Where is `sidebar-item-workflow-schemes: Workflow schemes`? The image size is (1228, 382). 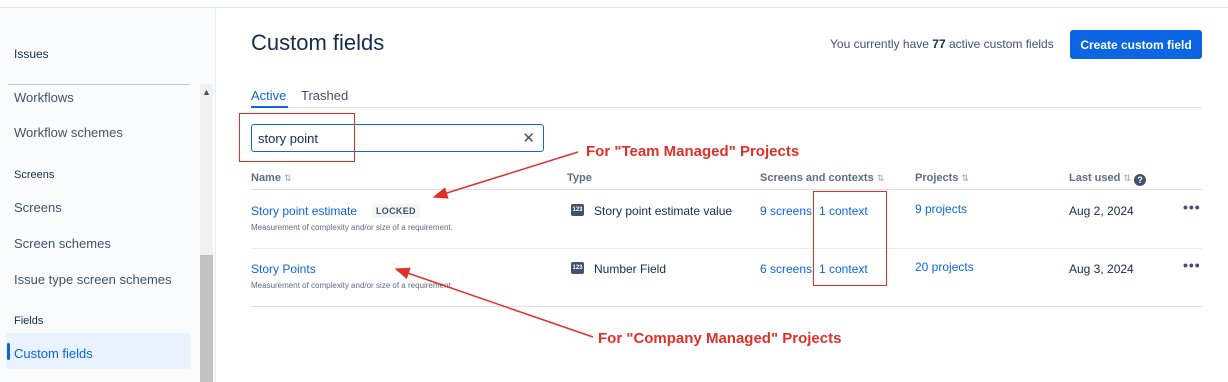
sidebar-item-workflow-schemes: Workflow schemes is located at coordinates (68, 132).